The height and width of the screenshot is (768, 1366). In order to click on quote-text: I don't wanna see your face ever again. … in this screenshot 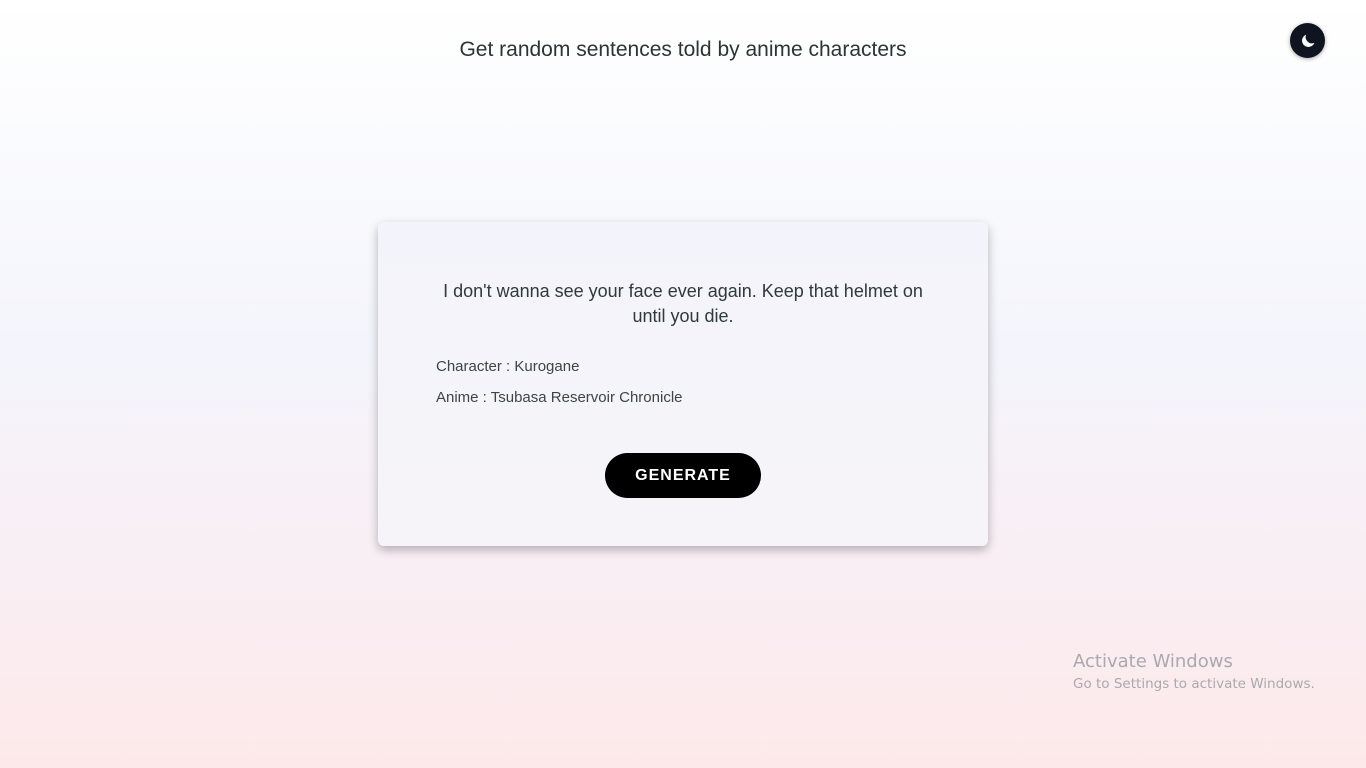, I will do `click(683, 303)`.